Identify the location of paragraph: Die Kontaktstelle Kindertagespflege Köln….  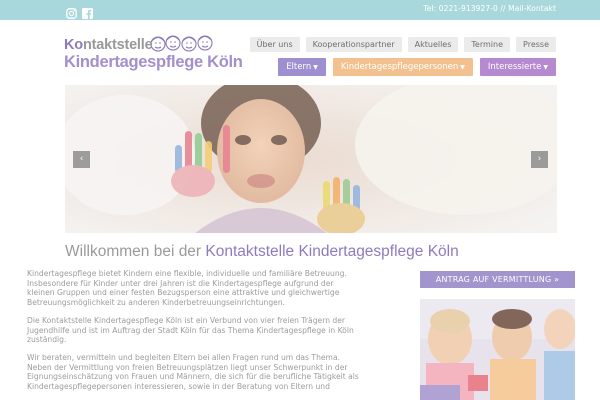
(190, 330).